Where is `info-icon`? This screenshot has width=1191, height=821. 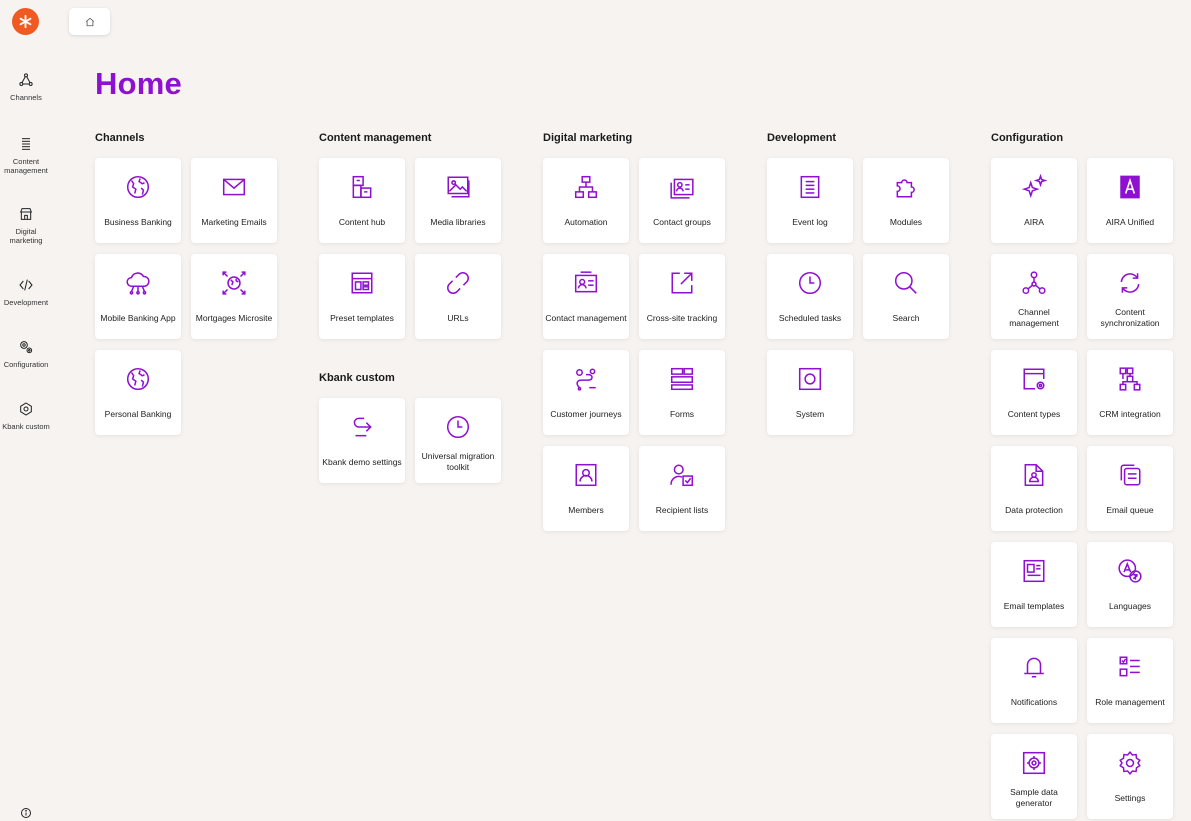 info-icon is located at coordinates (26, 813).